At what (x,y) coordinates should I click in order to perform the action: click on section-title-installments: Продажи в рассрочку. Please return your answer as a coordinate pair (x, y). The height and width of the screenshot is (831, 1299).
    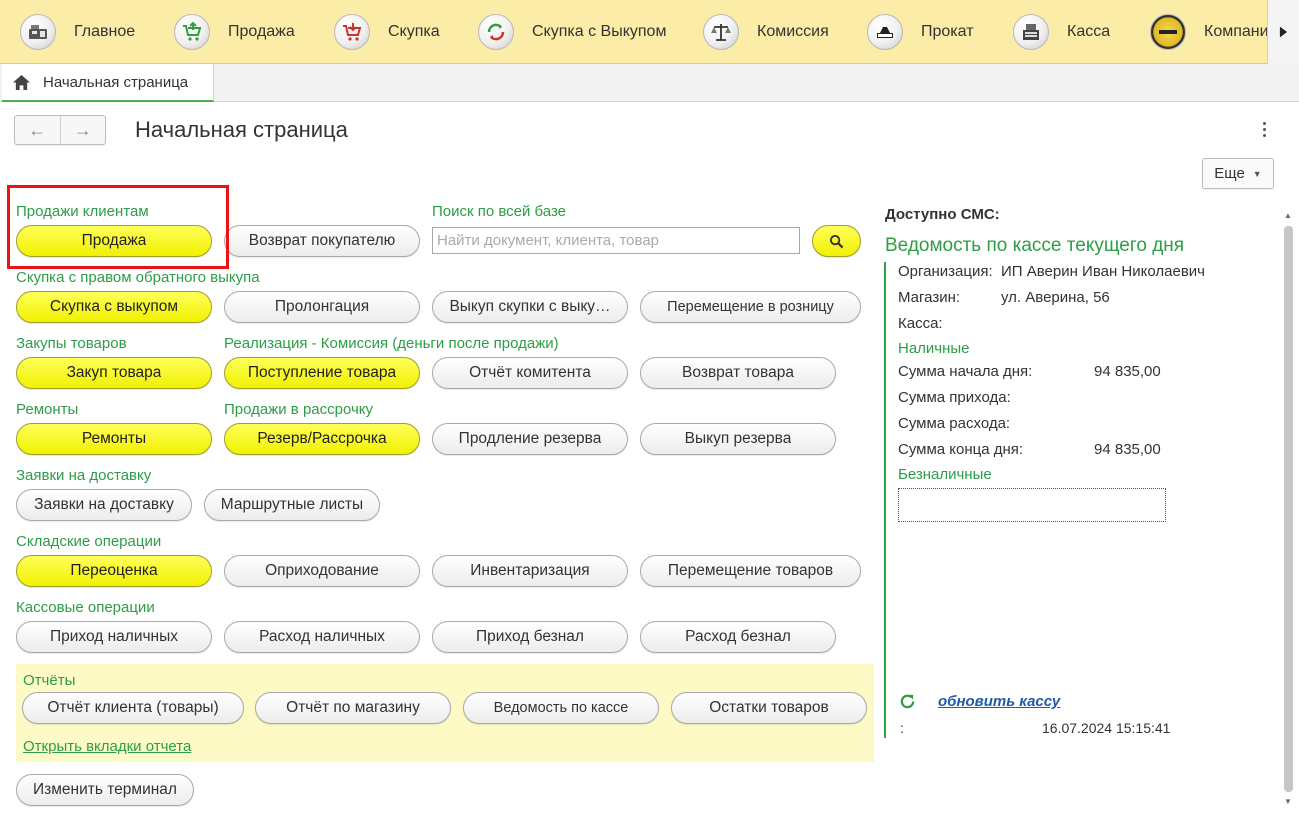
    Looking at the image, I should click on (299, 409).